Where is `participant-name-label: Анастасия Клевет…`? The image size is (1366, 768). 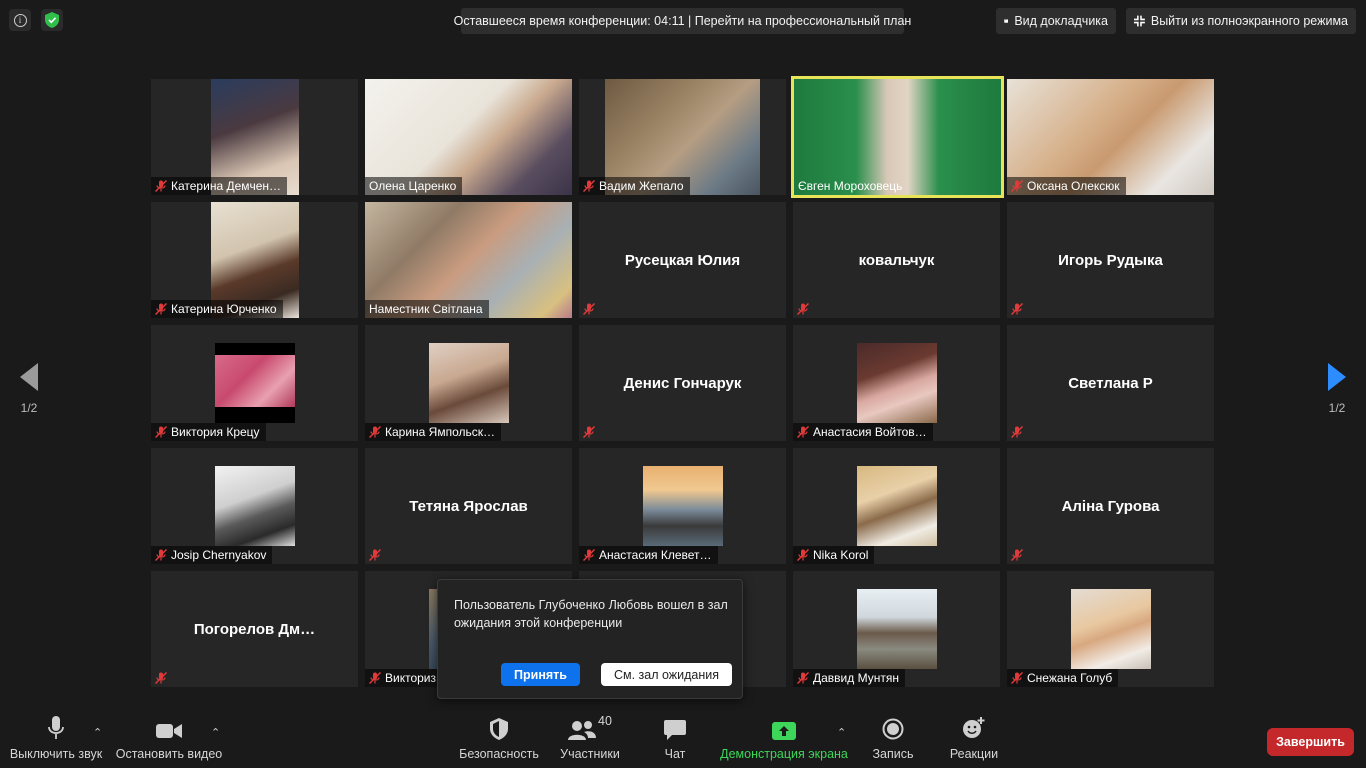
participant-name-label: Анастасия Клевет… is located at coordinates (648, 555).